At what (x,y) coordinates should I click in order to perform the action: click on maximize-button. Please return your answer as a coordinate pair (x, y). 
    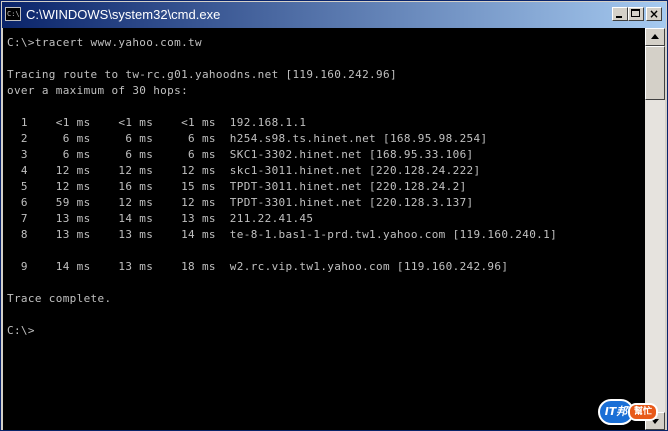
    Looking at the image, I should click on (636, 14).